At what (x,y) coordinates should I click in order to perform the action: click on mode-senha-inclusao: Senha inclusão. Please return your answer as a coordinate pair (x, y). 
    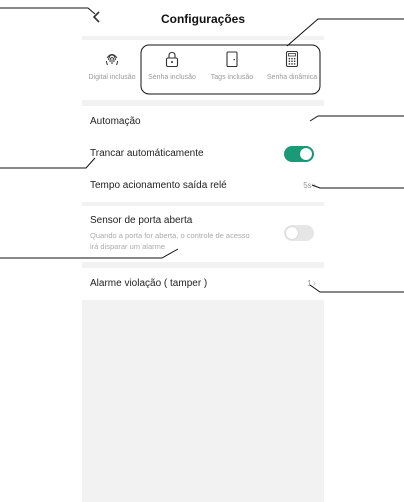
    Looking at the image, I should click on (172, 65).